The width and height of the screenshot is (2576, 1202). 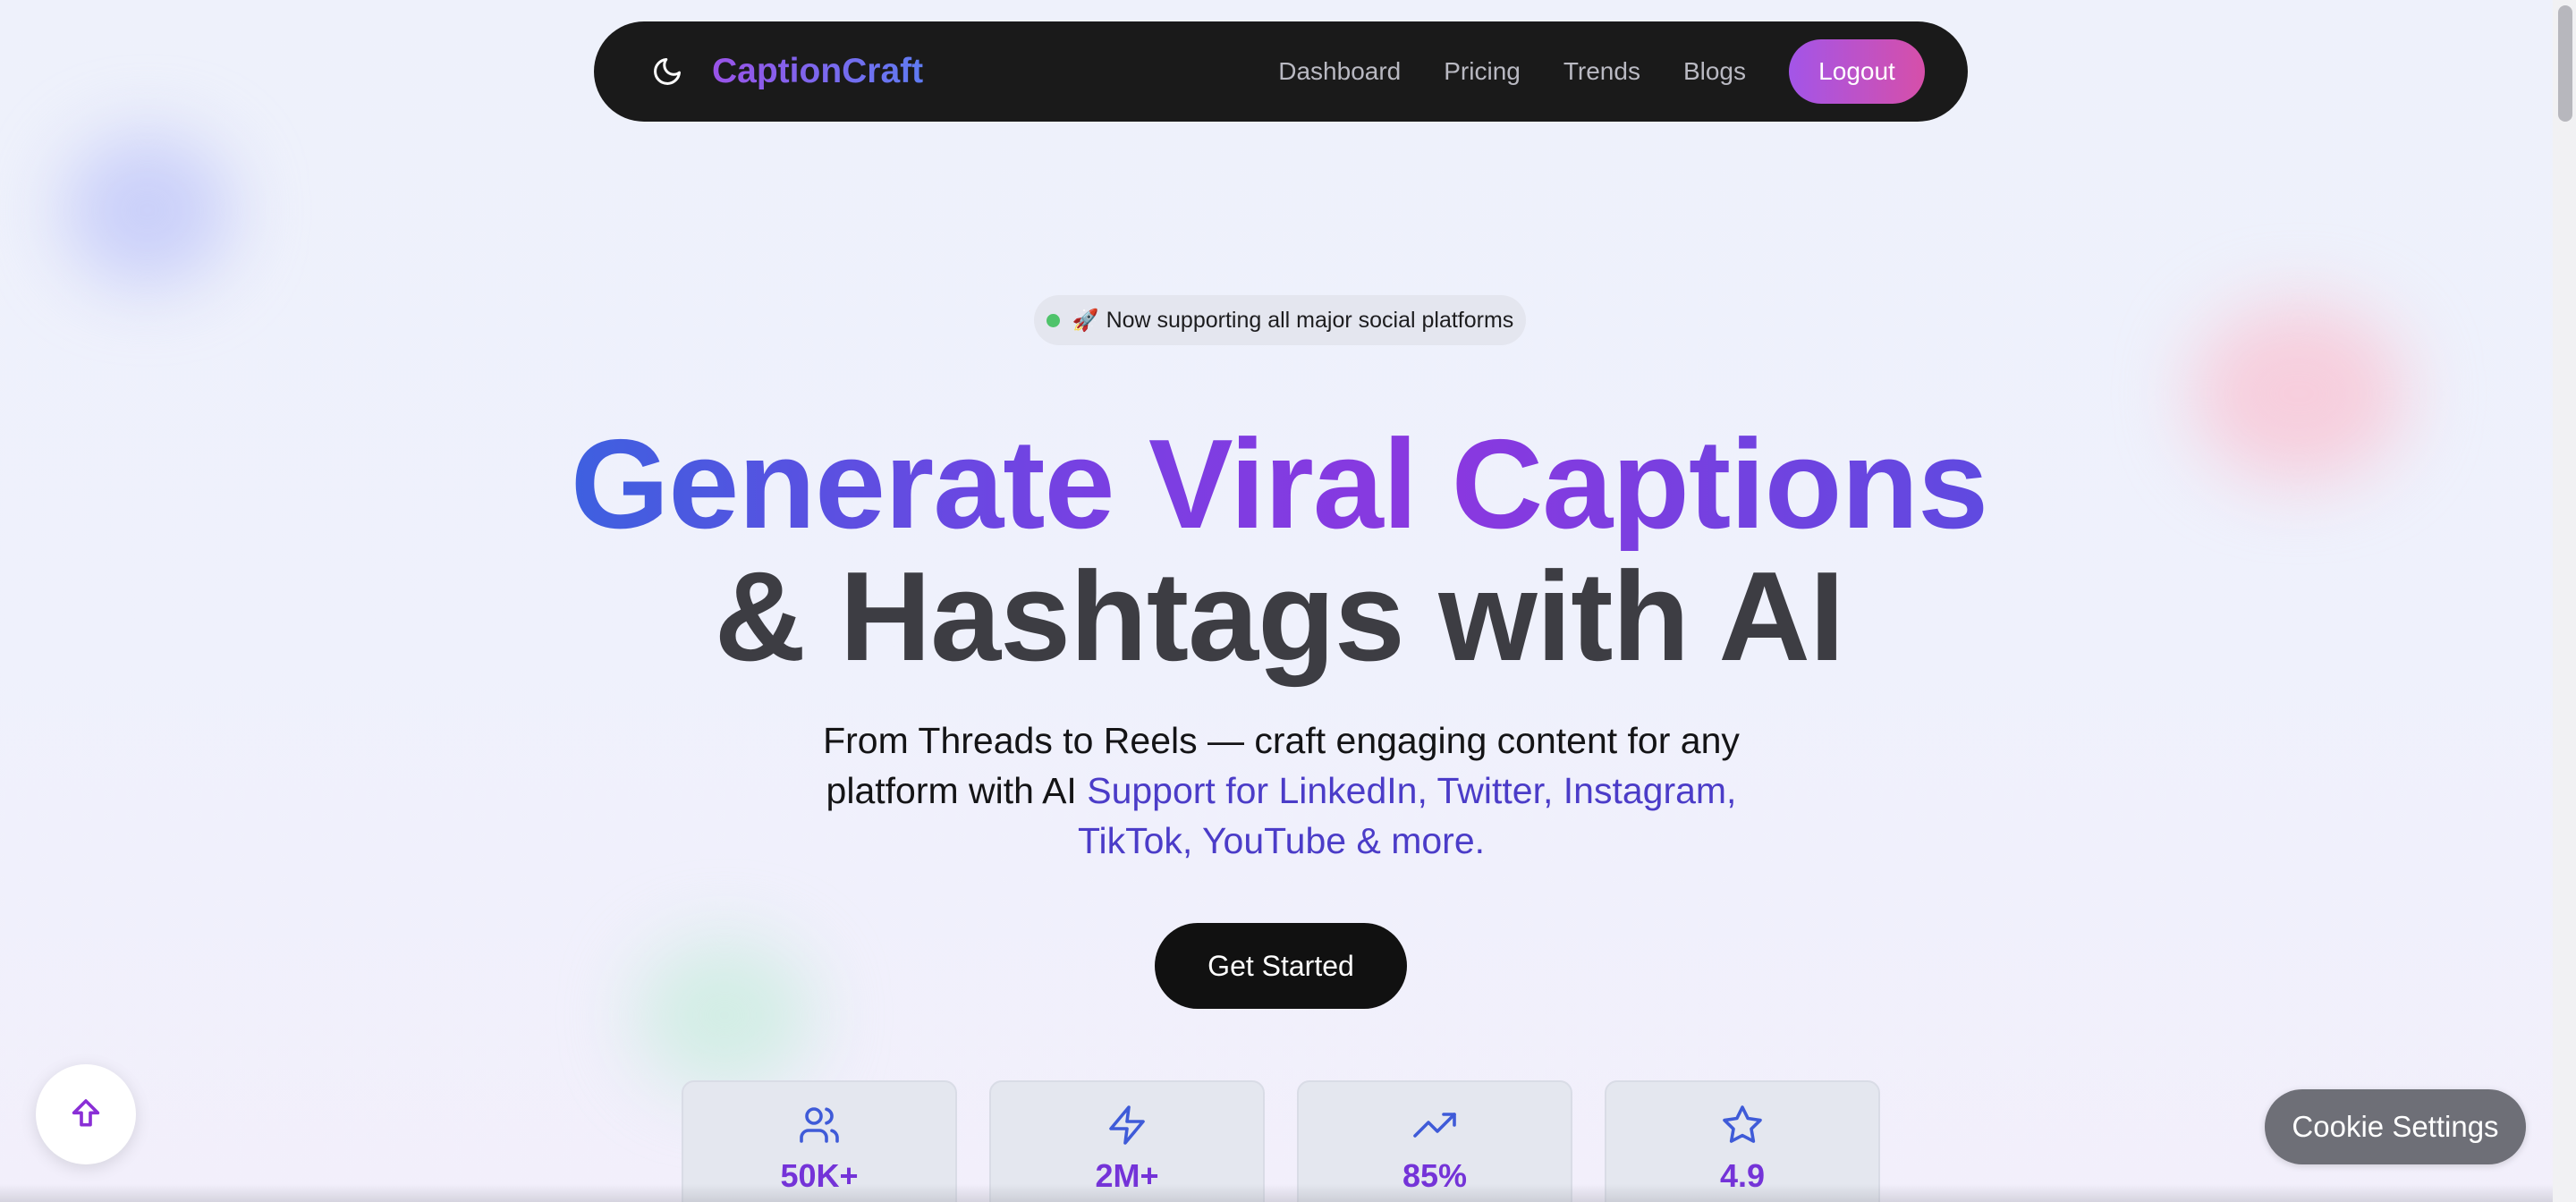 I want to click on get-started-button: Get Started, so click(x=1281, y=966).